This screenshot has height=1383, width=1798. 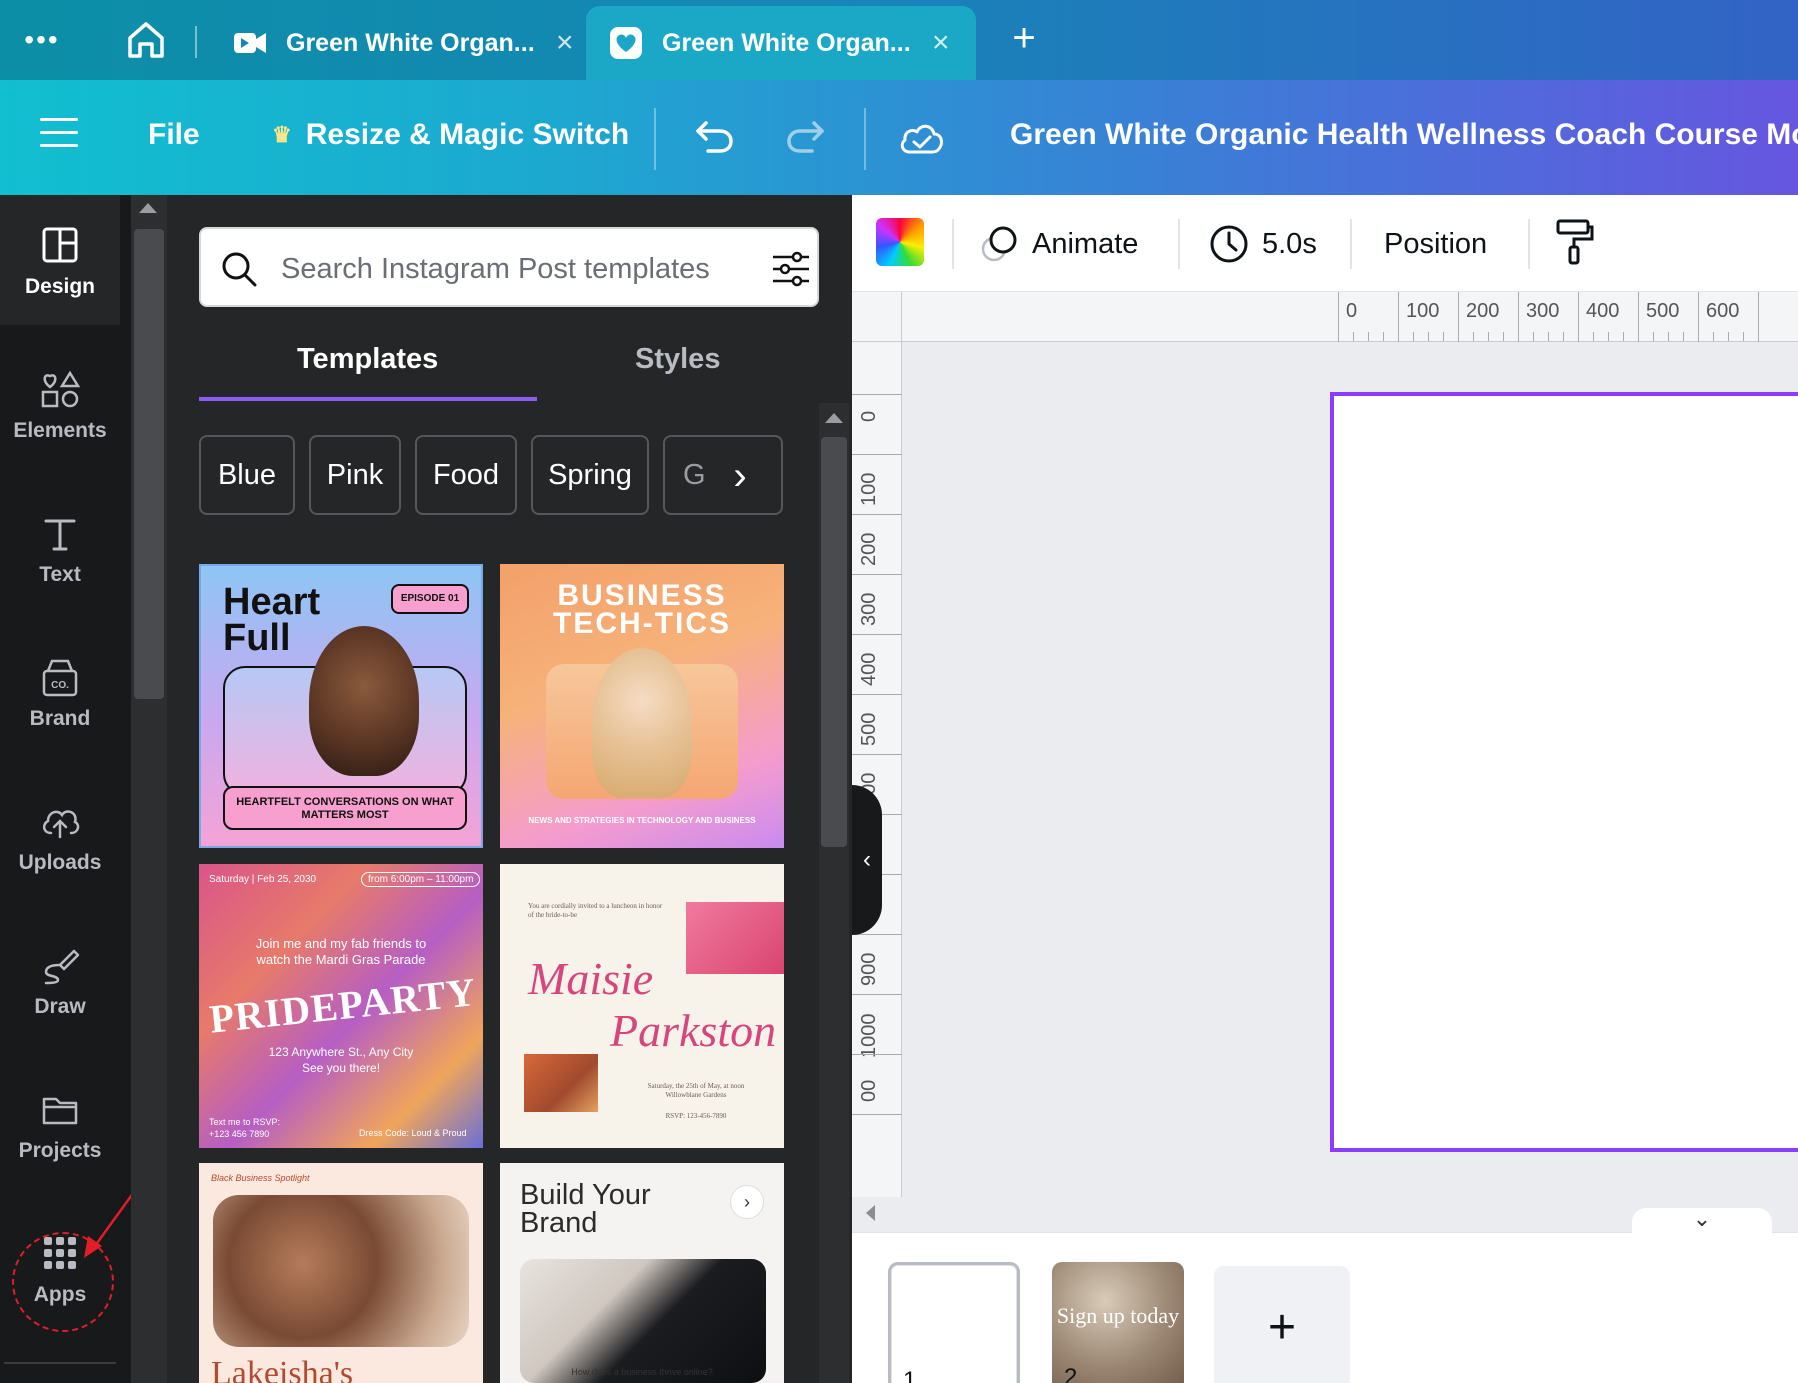 What do you see at coordinates (62, 967) in the screenshot?
I see `draw-icon` at bounding box center [62, 967].